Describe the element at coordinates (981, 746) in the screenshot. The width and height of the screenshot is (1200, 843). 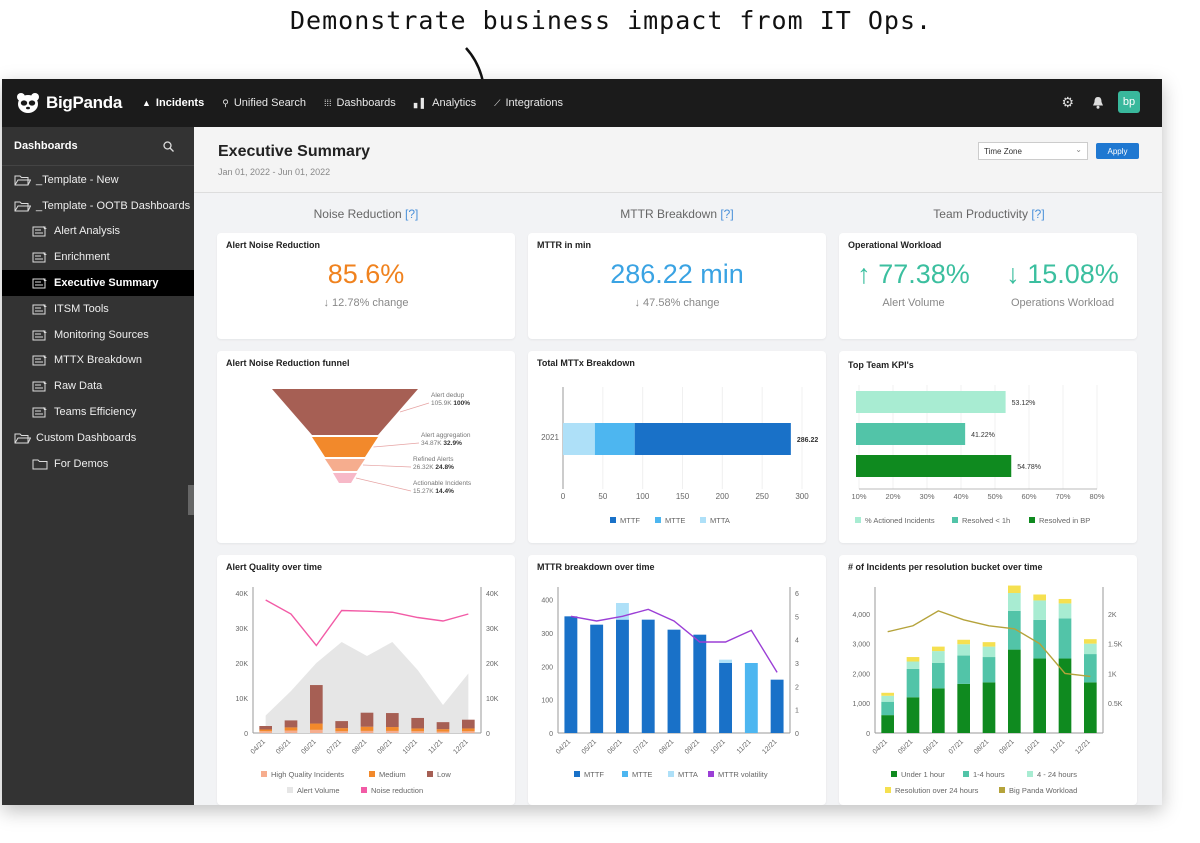
I see `tick-label: 08/21` at that location.